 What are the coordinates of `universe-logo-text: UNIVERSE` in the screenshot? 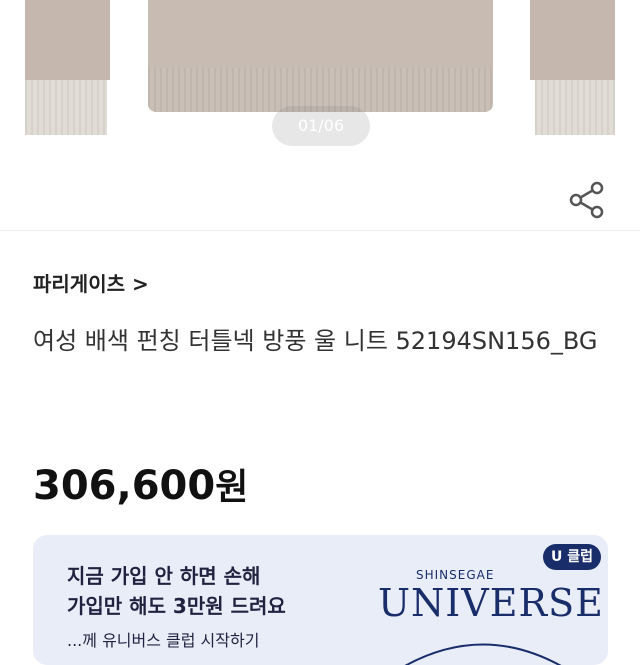 It's located at (491, 603).